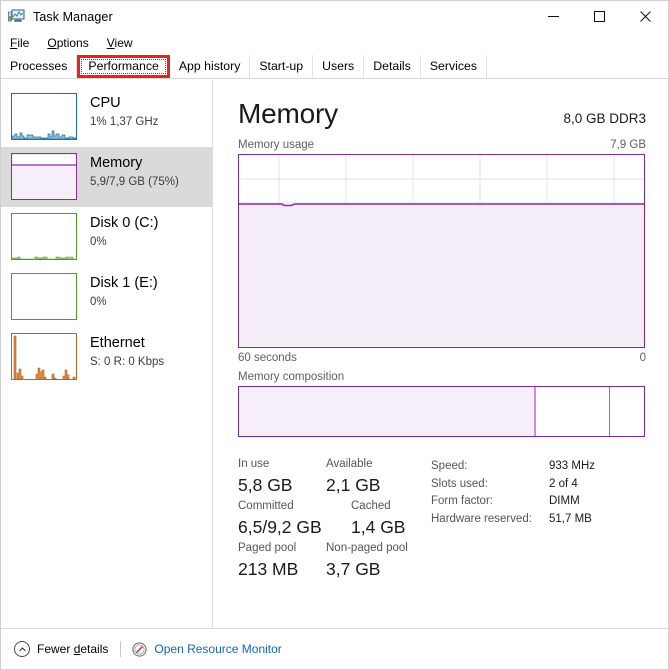  What do you see at coordinates (628, 145) in the screenshot?
I see `usage-max-label: 7,9 GB` at bounding box center [628, 145].